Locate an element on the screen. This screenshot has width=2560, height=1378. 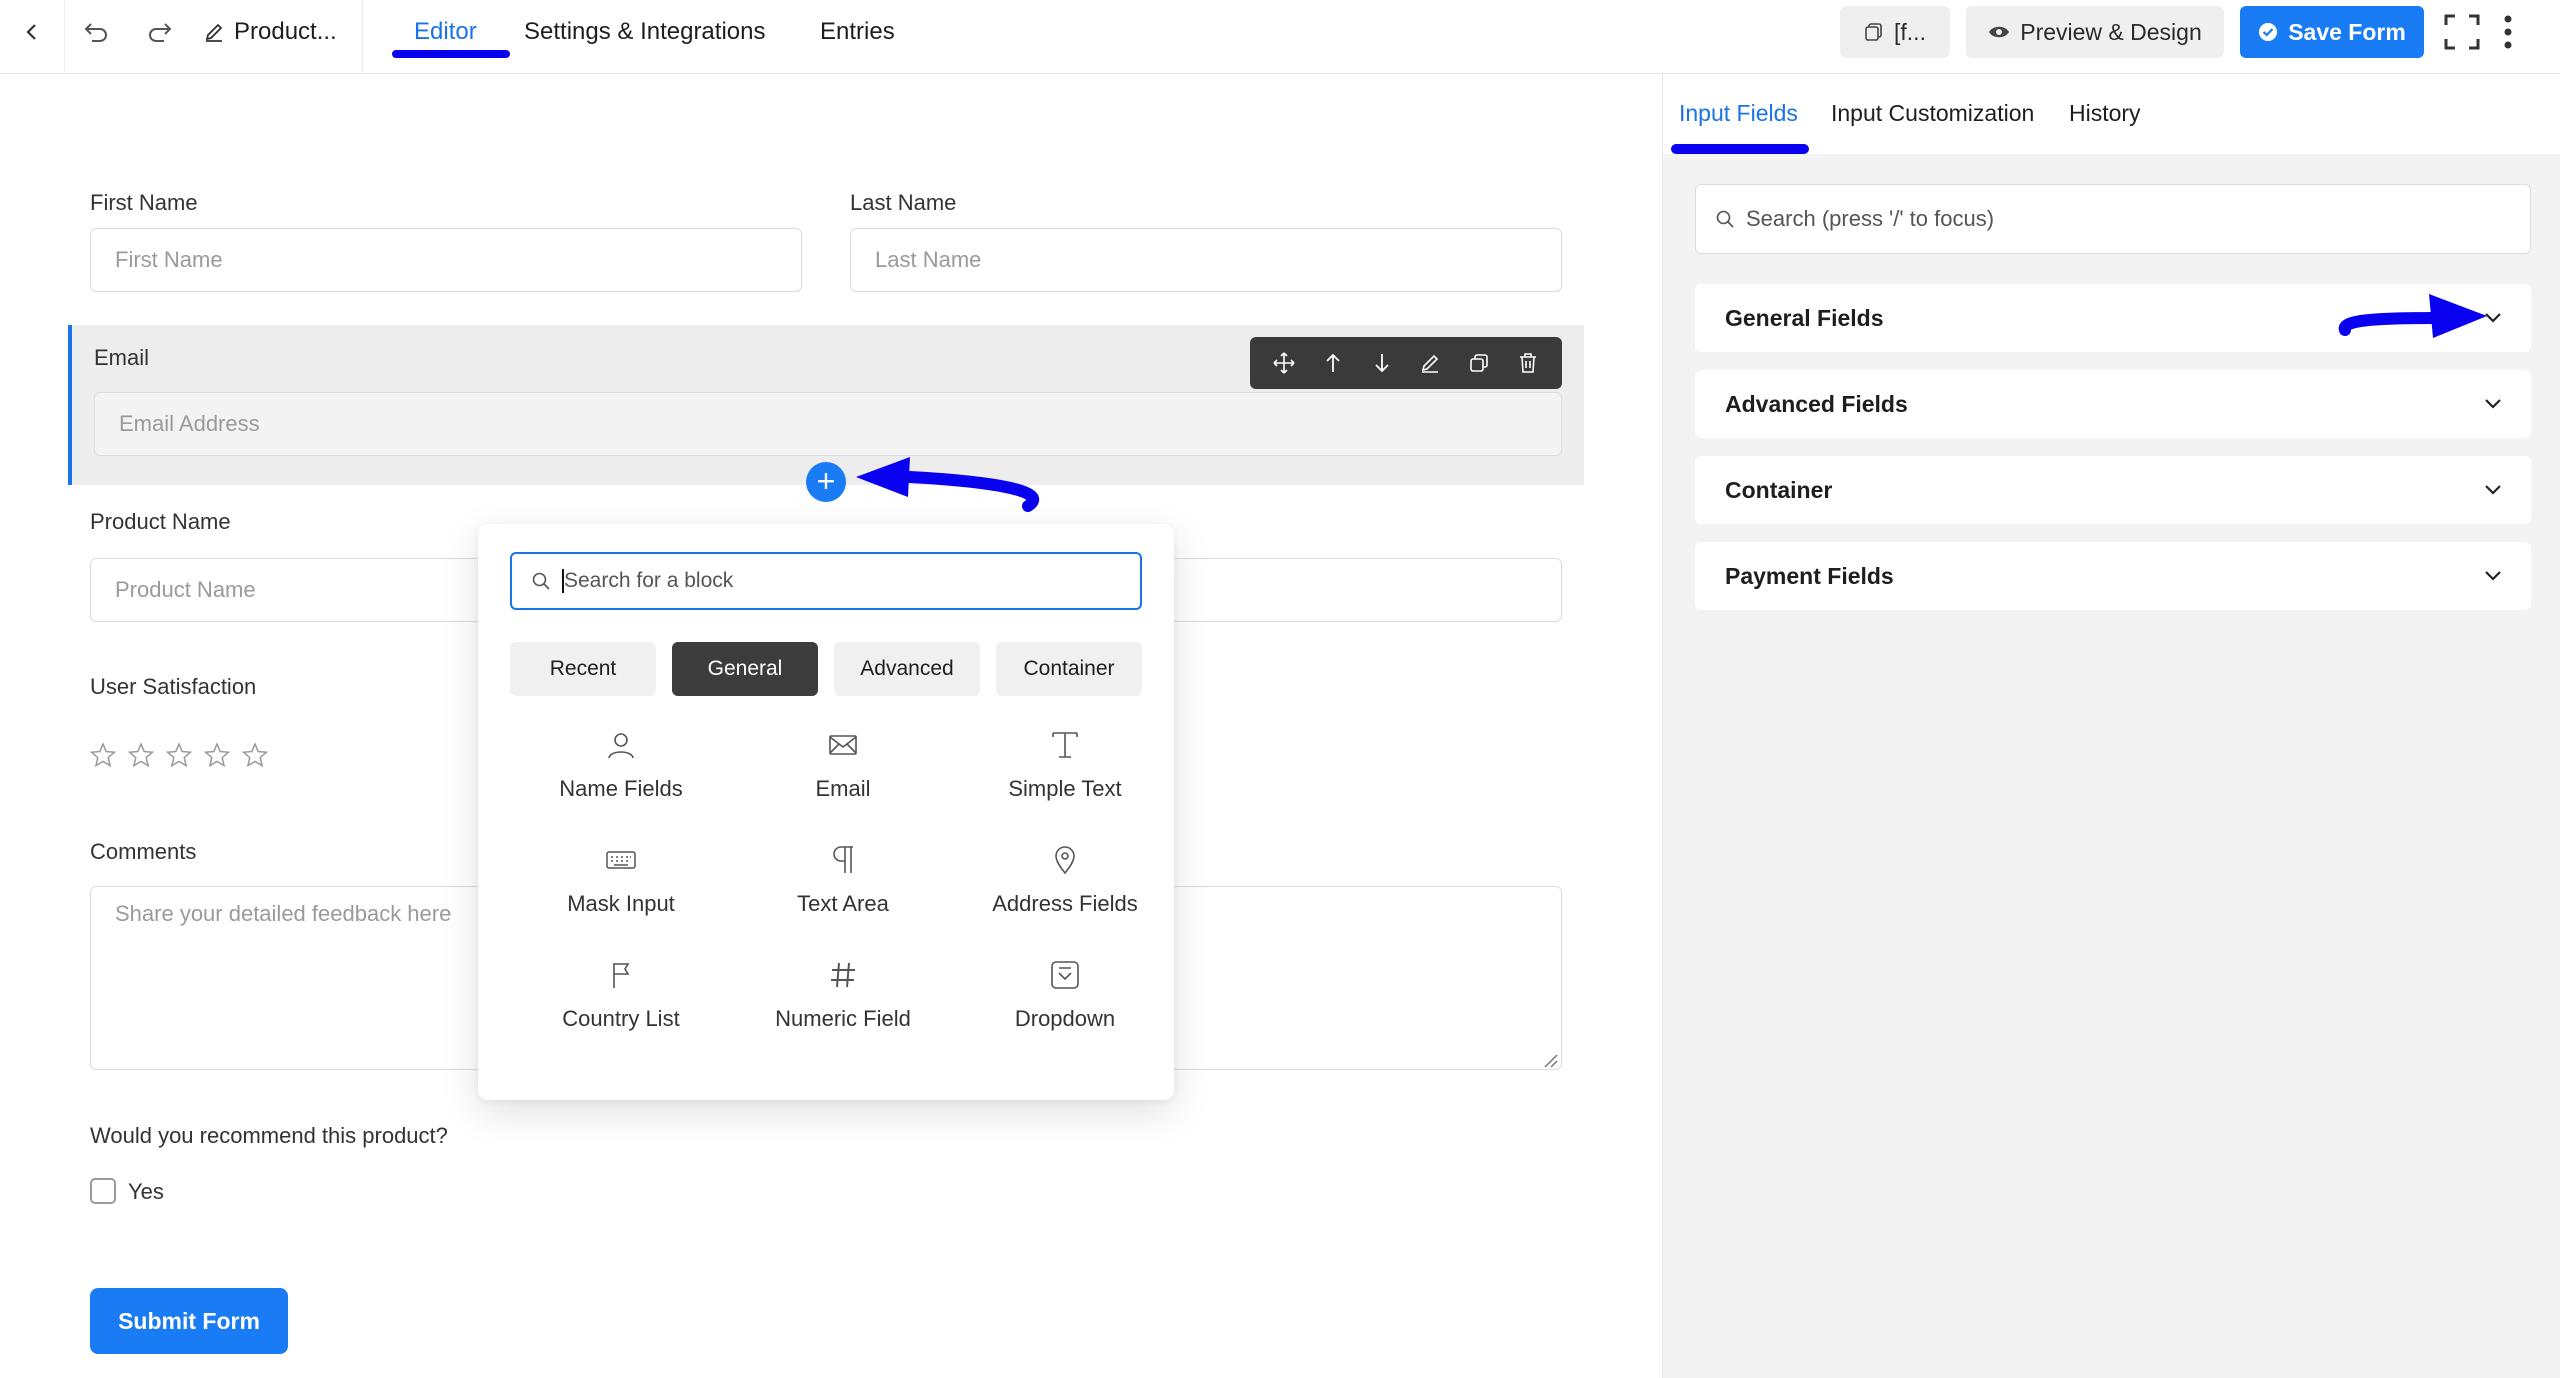
save-form-button: Save Form is located at coordinates (2332, 32).